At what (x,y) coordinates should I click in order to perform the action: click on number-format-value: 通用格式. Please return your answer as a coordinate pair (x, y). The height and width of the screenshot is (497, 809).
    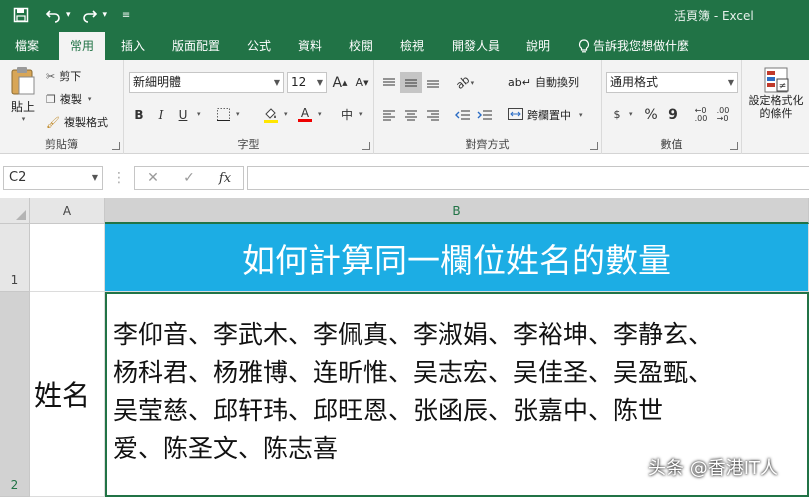
    Looking at the image, I should click on (634, 82).